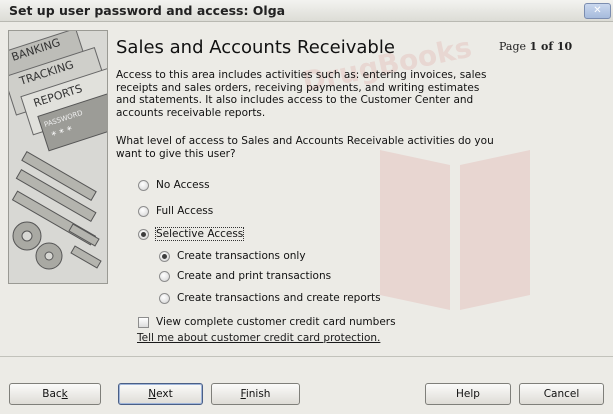 The height and width of the screenshot is (414, 613). Describe the element at coordinates (147, 10) in the screenshot. I see `window-title: Set up user password and access: Olga` at that location.